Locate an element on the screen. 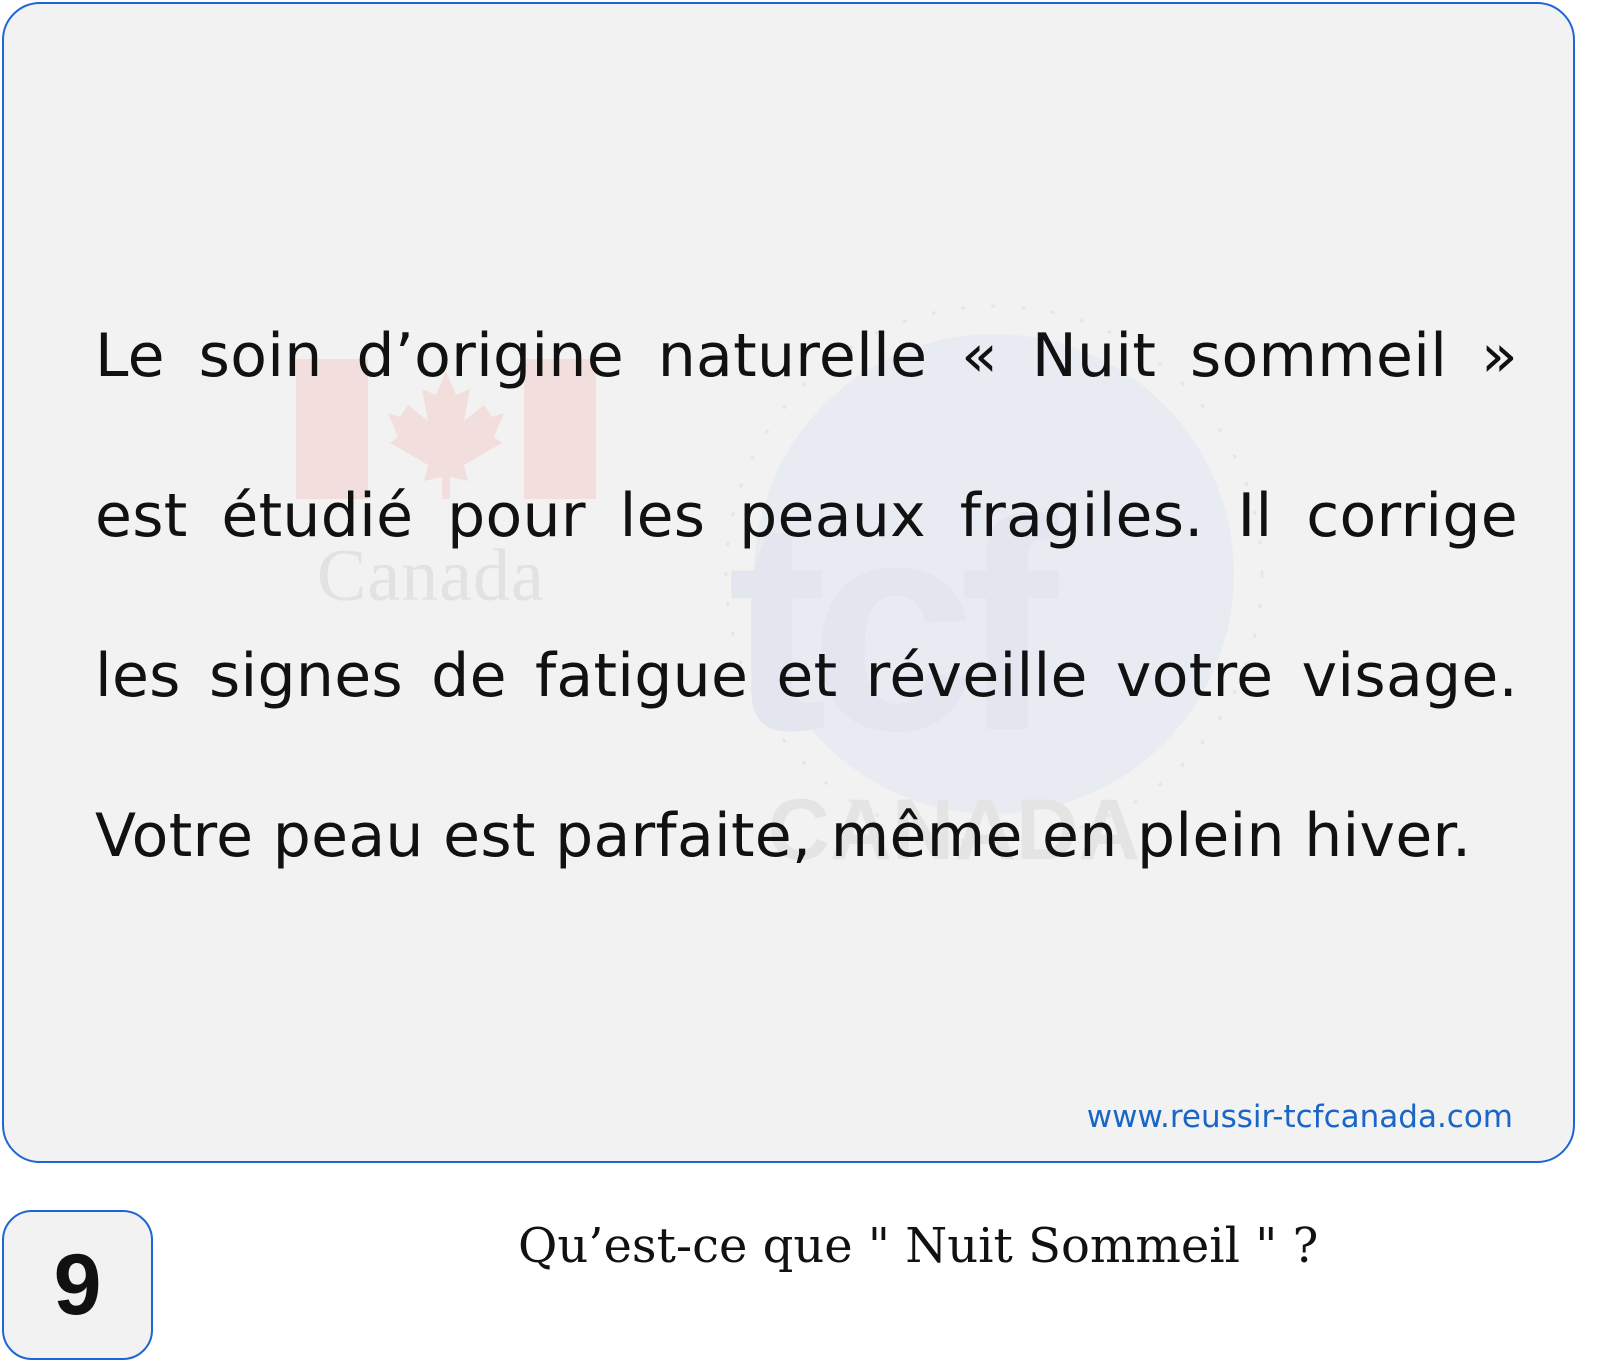 This screenshot has height=1362, width=1606. question-number-badge: 9 is located at coordinates (77, 1285).